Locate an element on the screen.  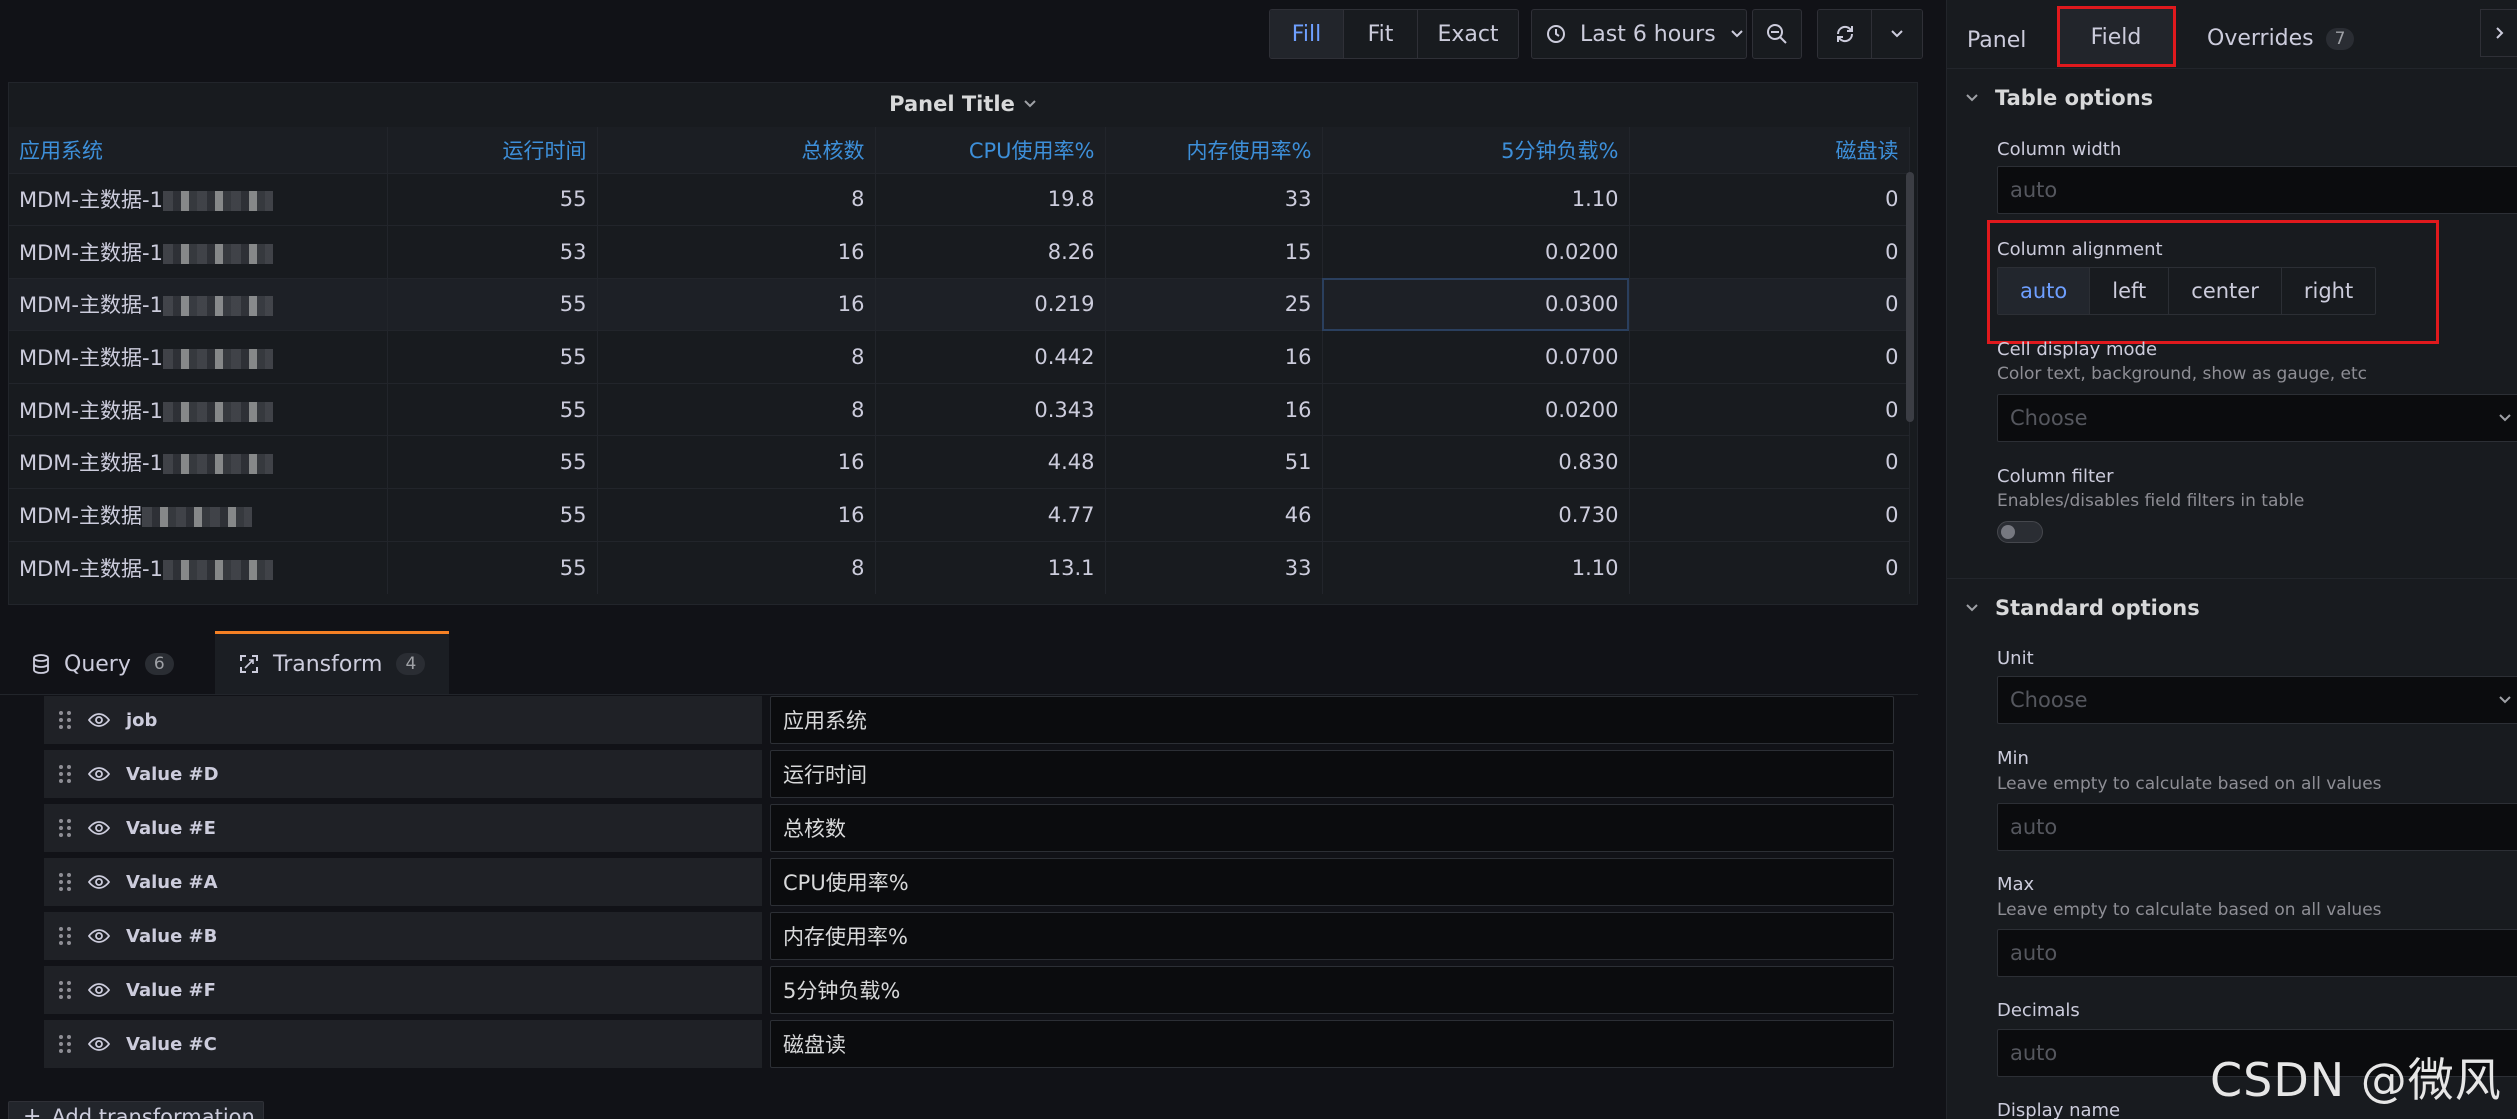
refresh-button is located at coordinates (1845, 34).